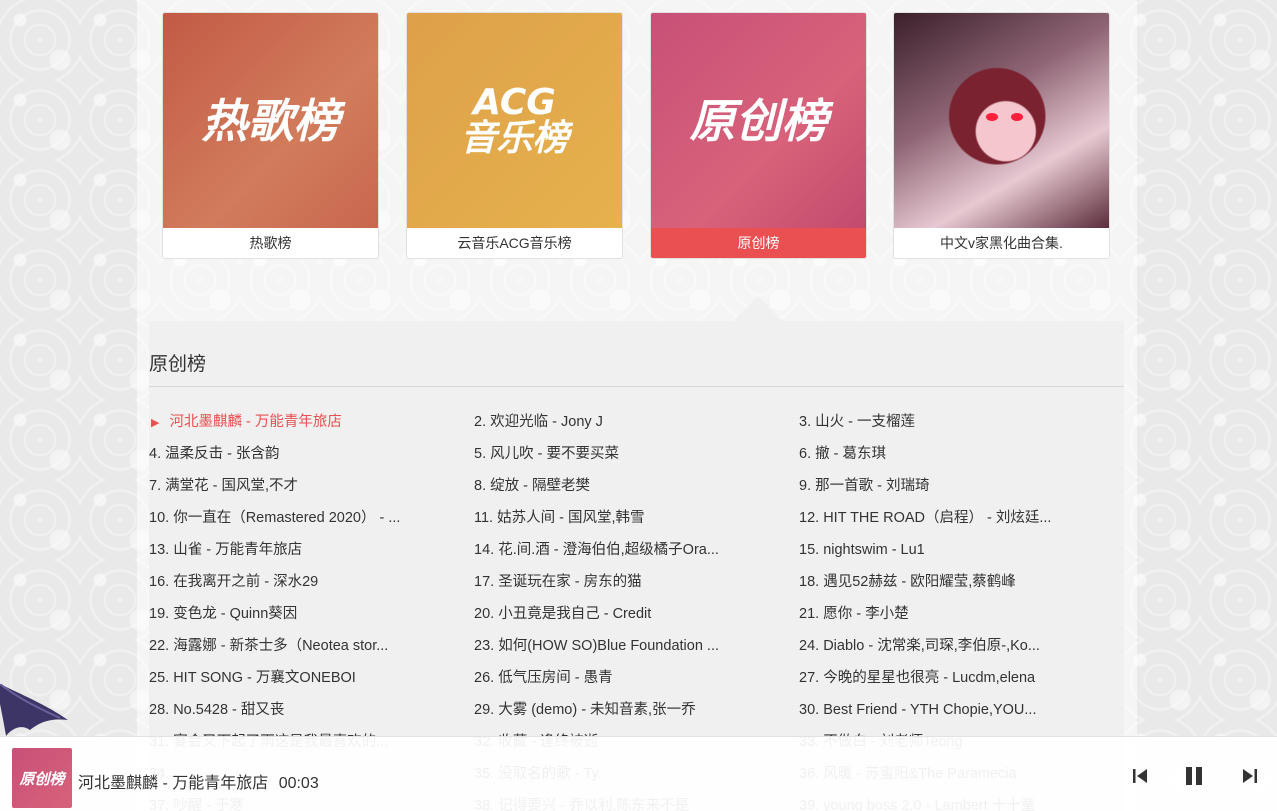  Describe the element at coordinates (159, 678) in the screenshot. I see `song-number: 25.` at that location.